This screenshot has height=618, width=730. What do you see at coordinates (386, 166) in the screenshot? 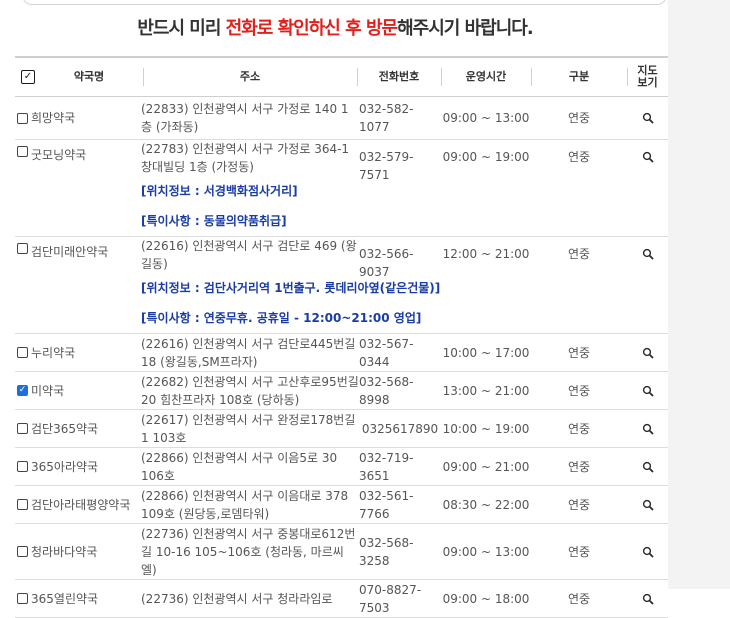
I see `pharmacy-phone: 032-579-7571` at bounding box center [386, 166].